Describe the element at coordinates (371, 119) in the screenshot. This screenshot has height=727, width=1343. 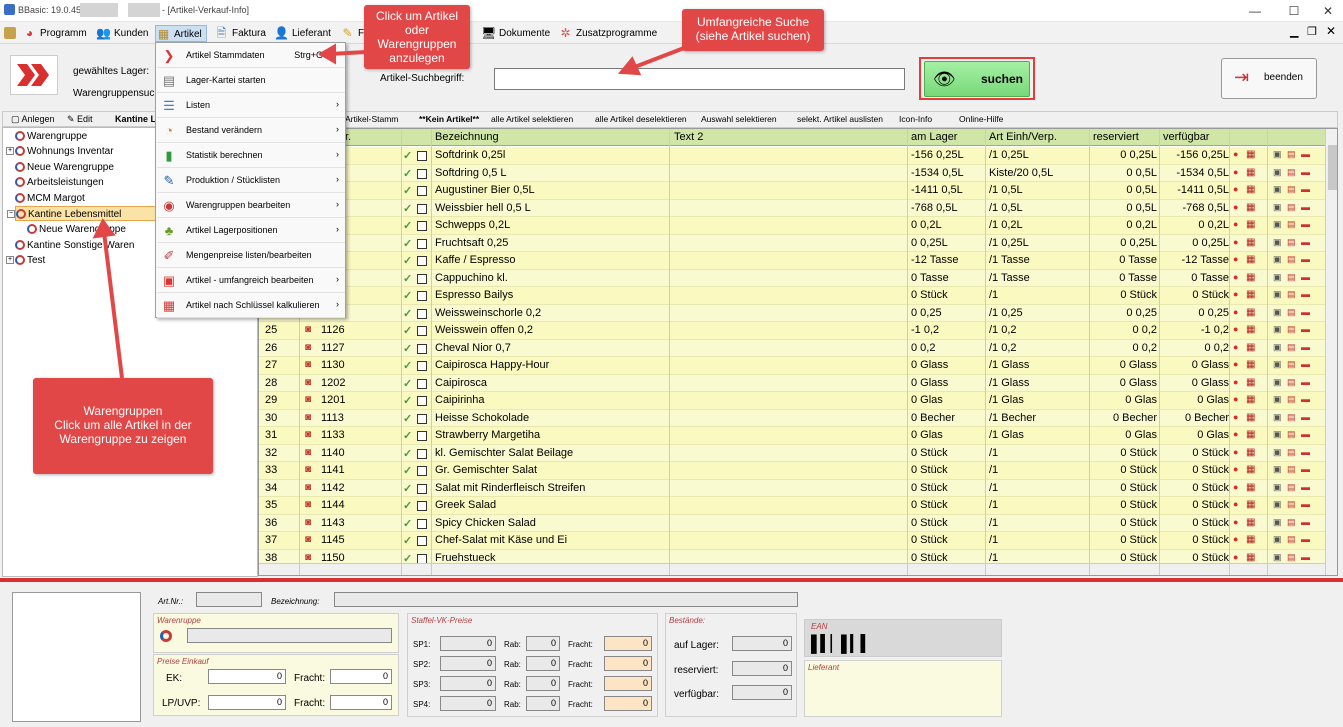
I see `artikel-stamm-button: Artikel-Stamm` at that location.